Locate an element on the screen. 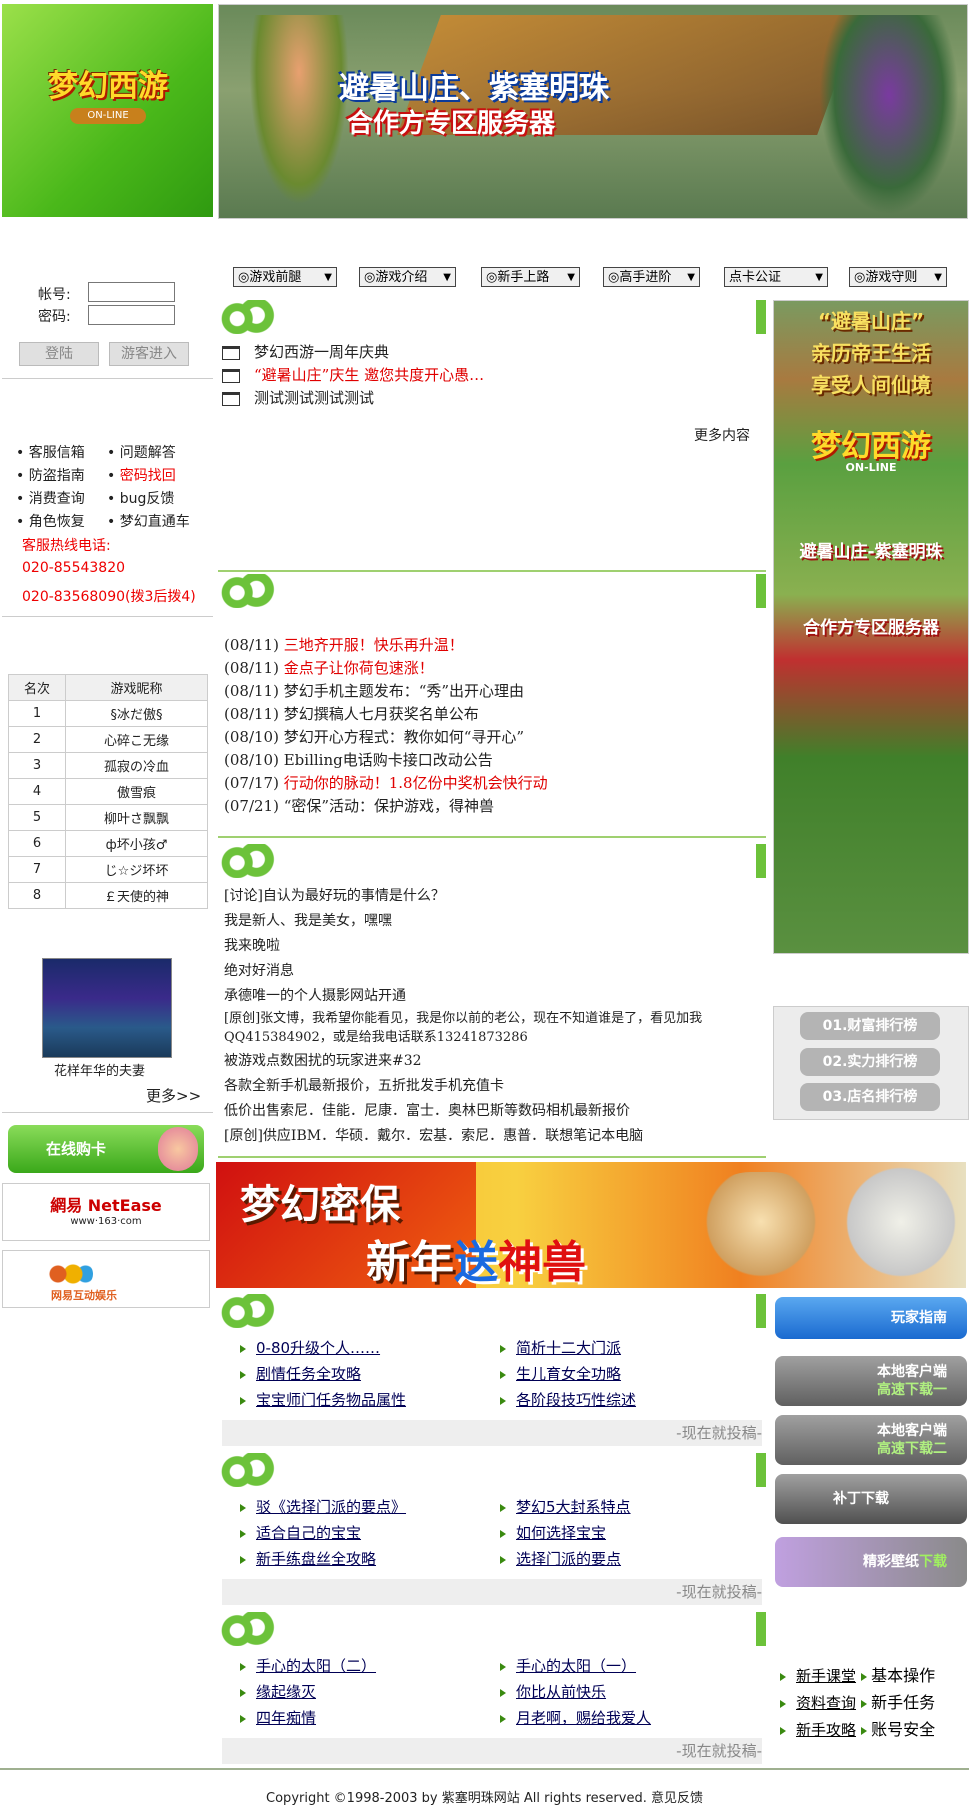  guide-link: 各阶段技巧性综述 is located at coordinates (625, 1400).